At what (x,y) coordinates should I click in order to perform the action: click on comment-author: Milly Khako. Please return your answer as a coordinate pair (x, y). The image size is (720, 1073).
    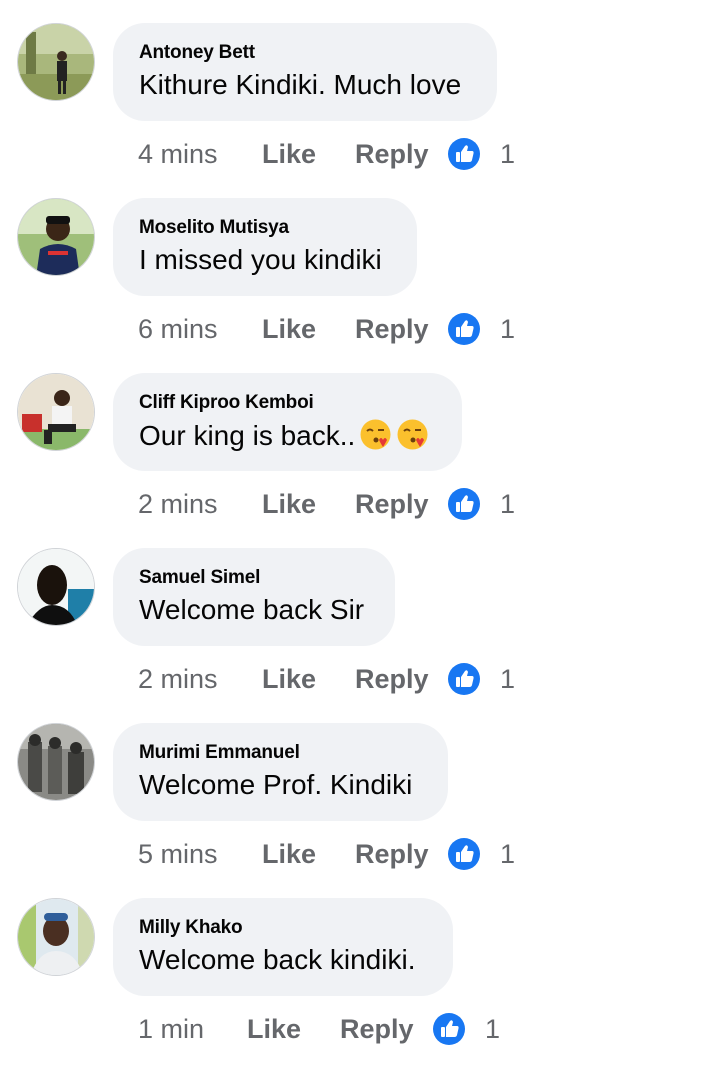
    Looking at the image, I should click on (283, 928).